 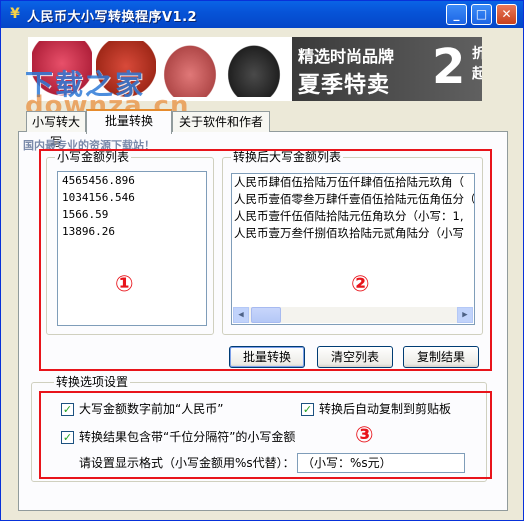 I want to click on sandal-image, so click(x=190, y=69).